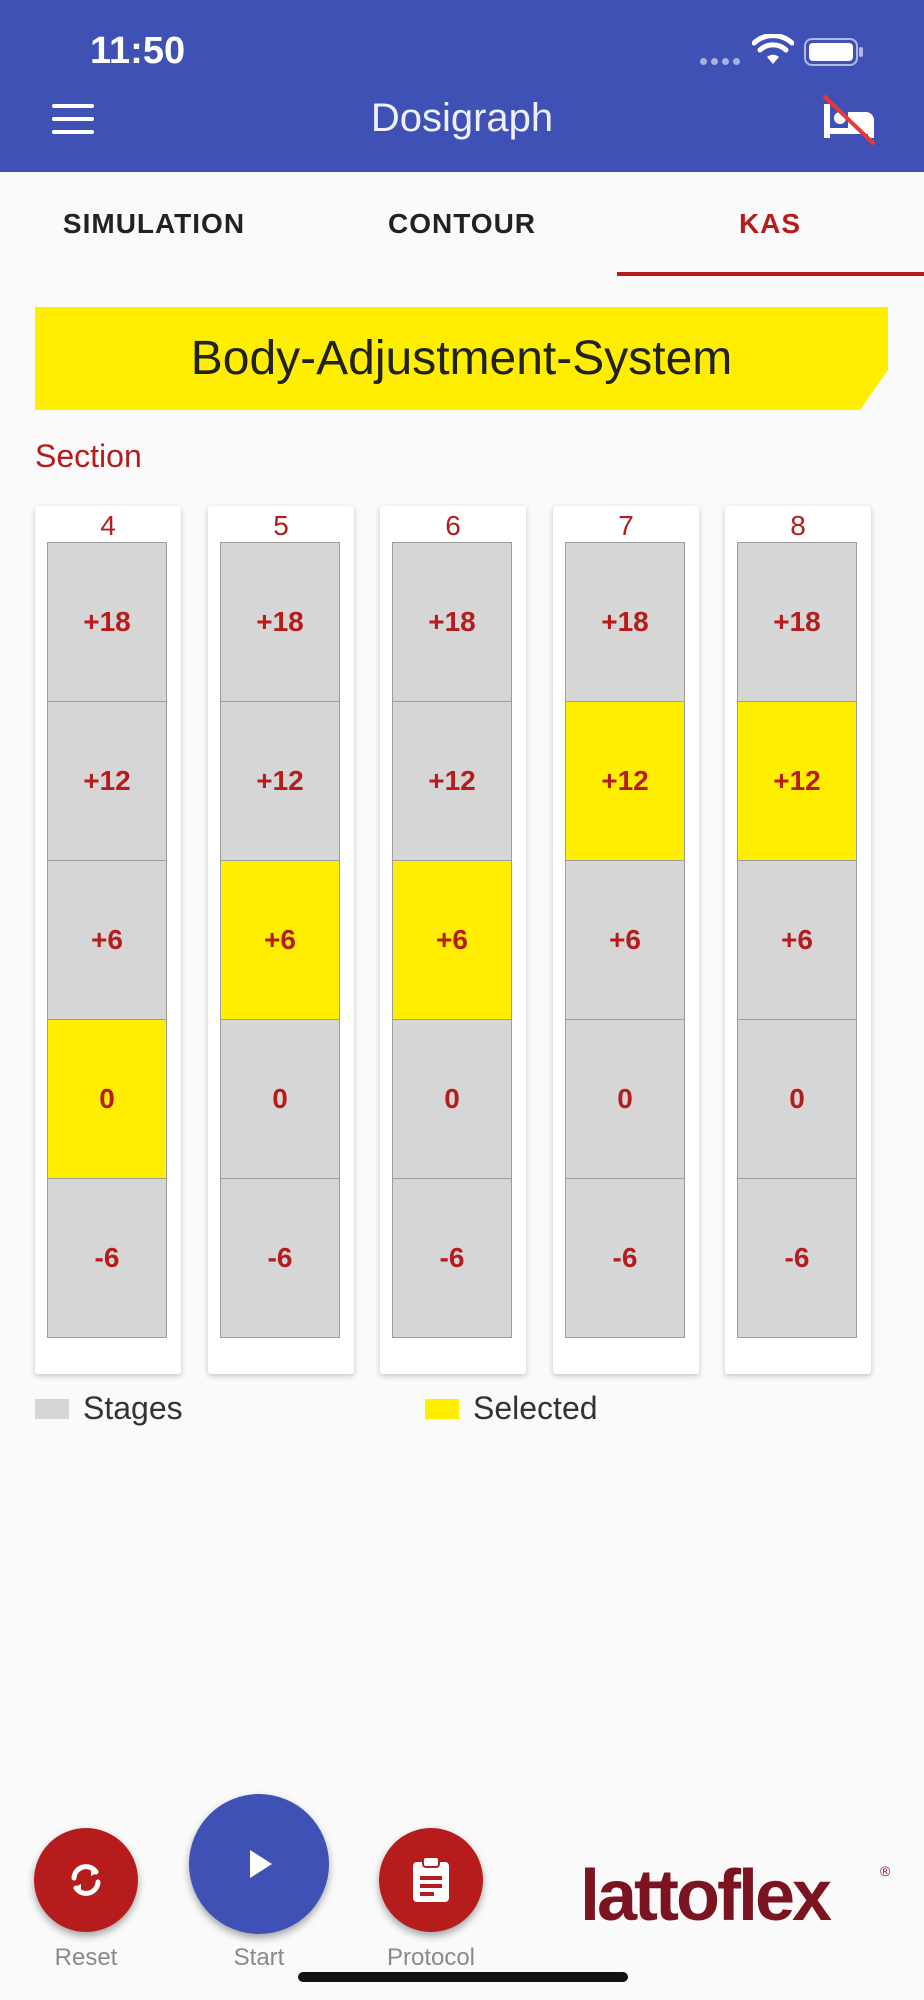  I want to click on refresh-icon, so click(86, 1880).